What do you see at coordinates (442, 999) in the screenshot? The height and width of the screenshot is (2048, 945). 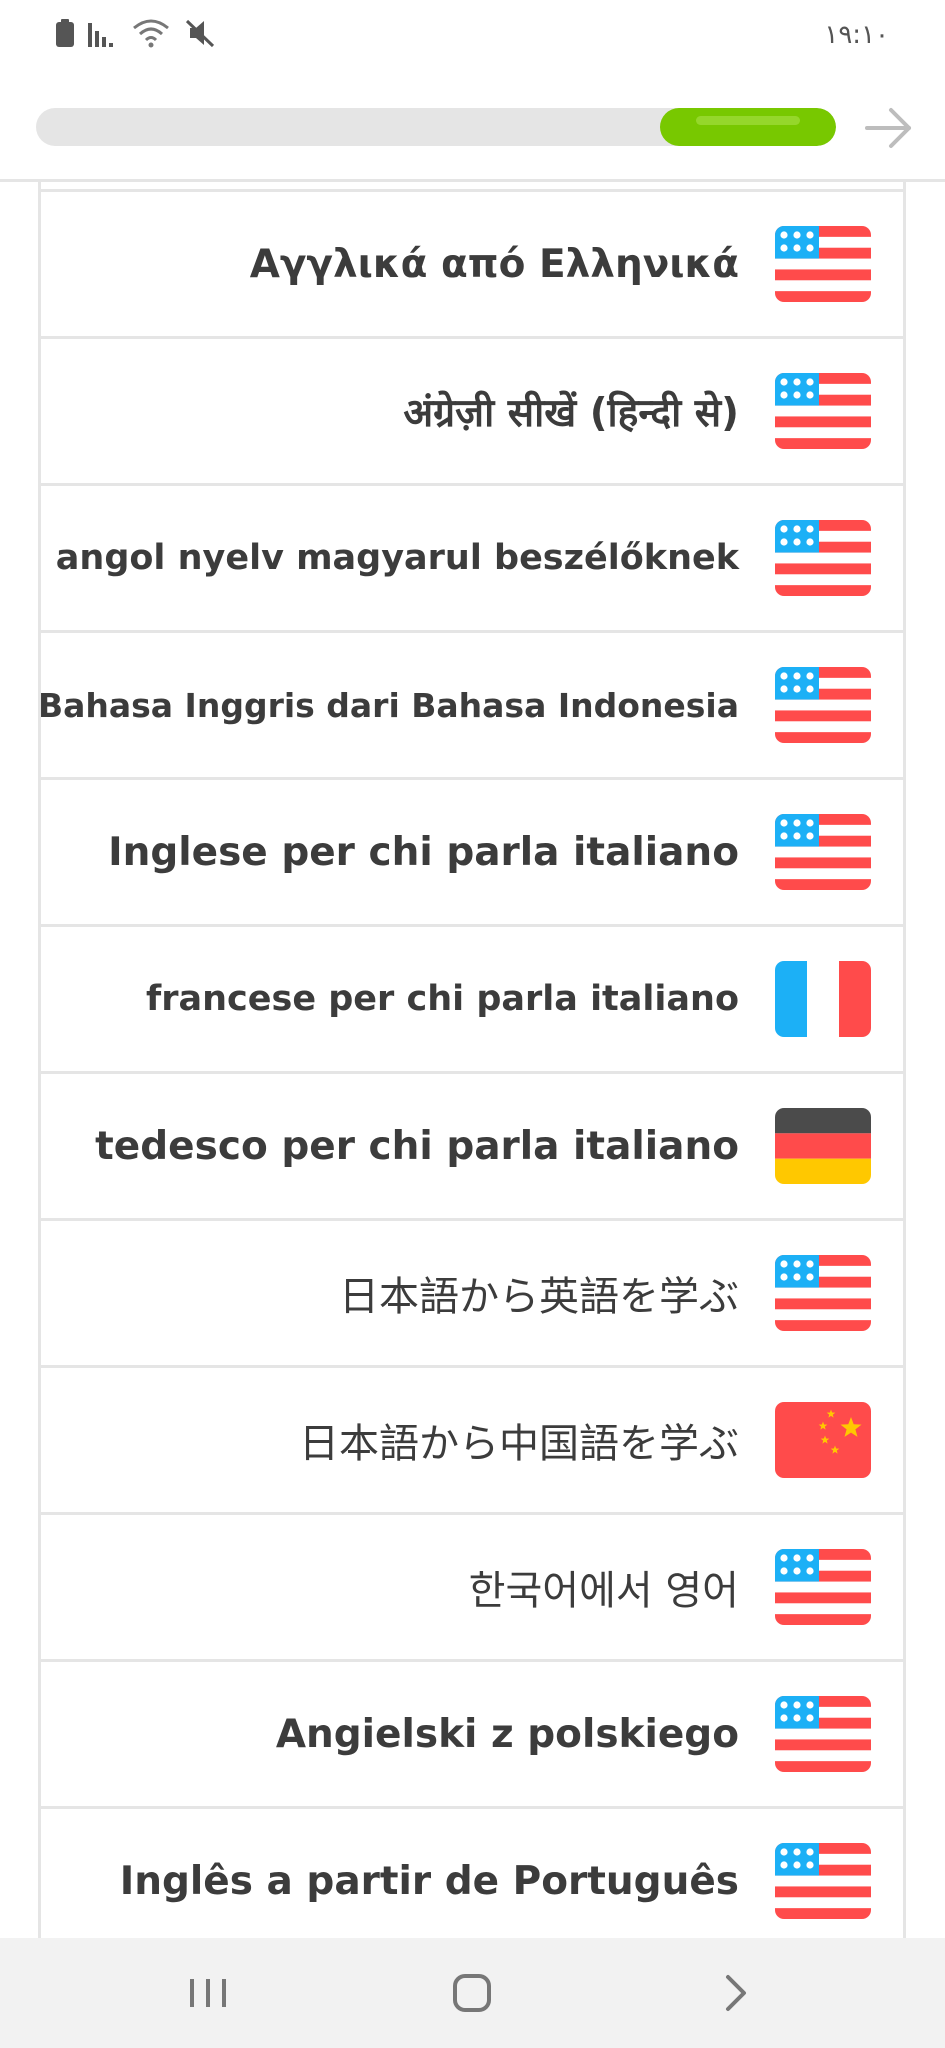 I see `course-label: francese per chi parla italiano` at bounding box center [442, 999].